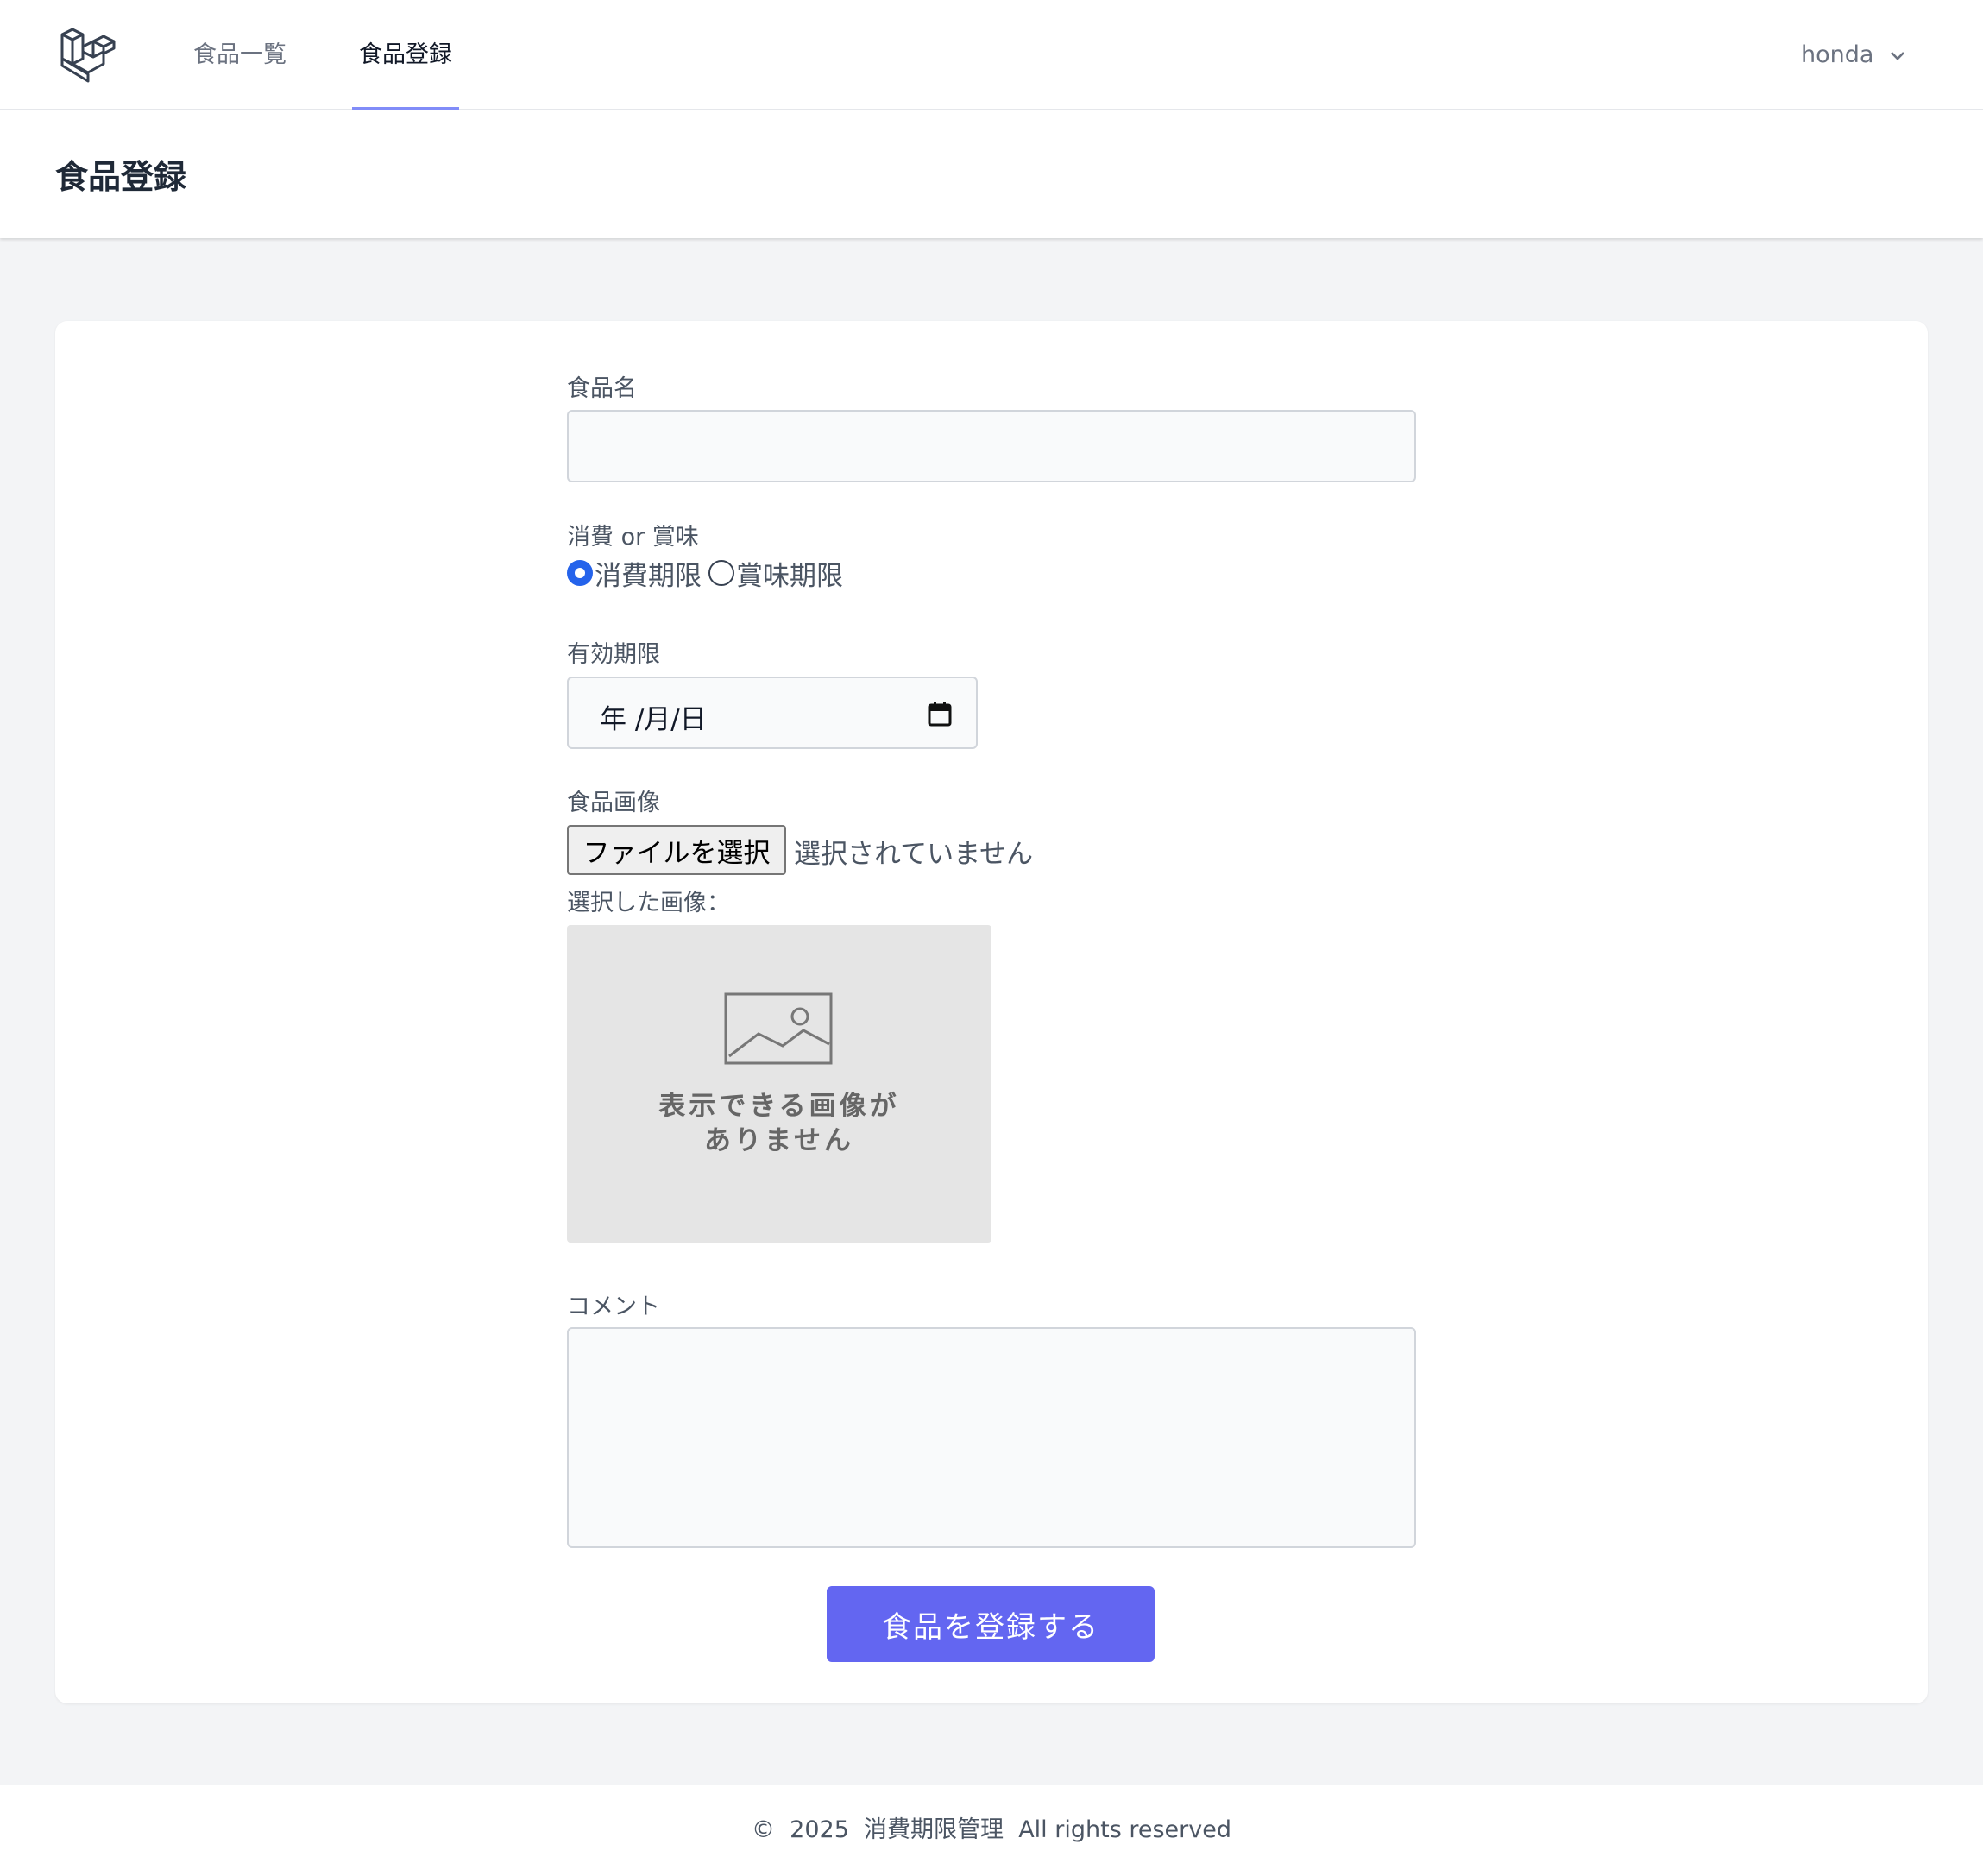 This screenshot has width=1983, height=1876. Describe the element at coordinates (721, 573) in the screenshot. I see `radio-best-before` at that location.